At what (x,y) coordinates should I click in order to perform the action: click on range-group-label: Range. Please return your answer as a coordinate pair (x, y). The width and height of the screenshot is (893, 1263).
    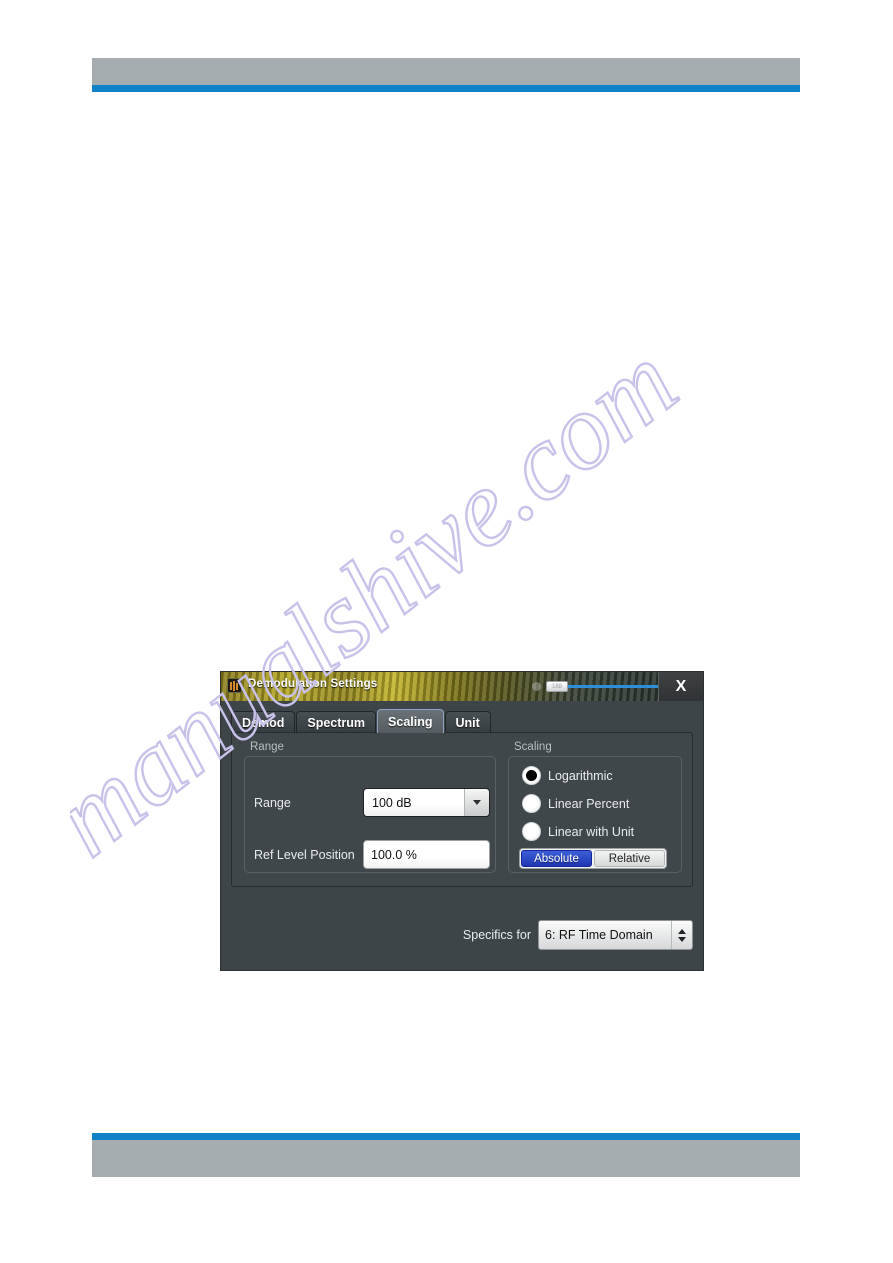
    Looking at the image, I should click on (267, 747).